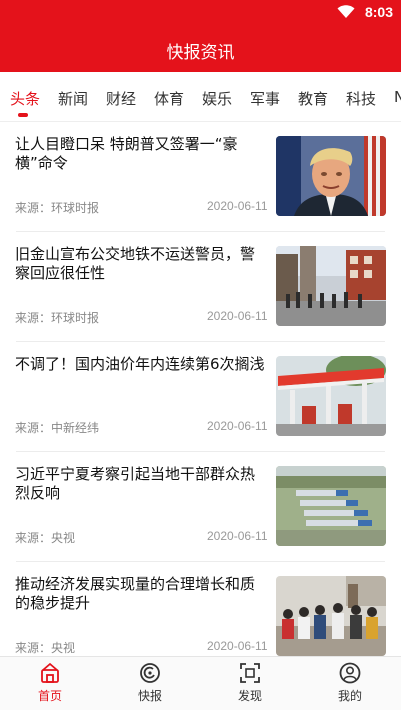 The width and height of the screenshot is (401, 710). I want to click on news-title: 习近平宁夏考察引起当地干部群众热烈反响, so click(135, 483).